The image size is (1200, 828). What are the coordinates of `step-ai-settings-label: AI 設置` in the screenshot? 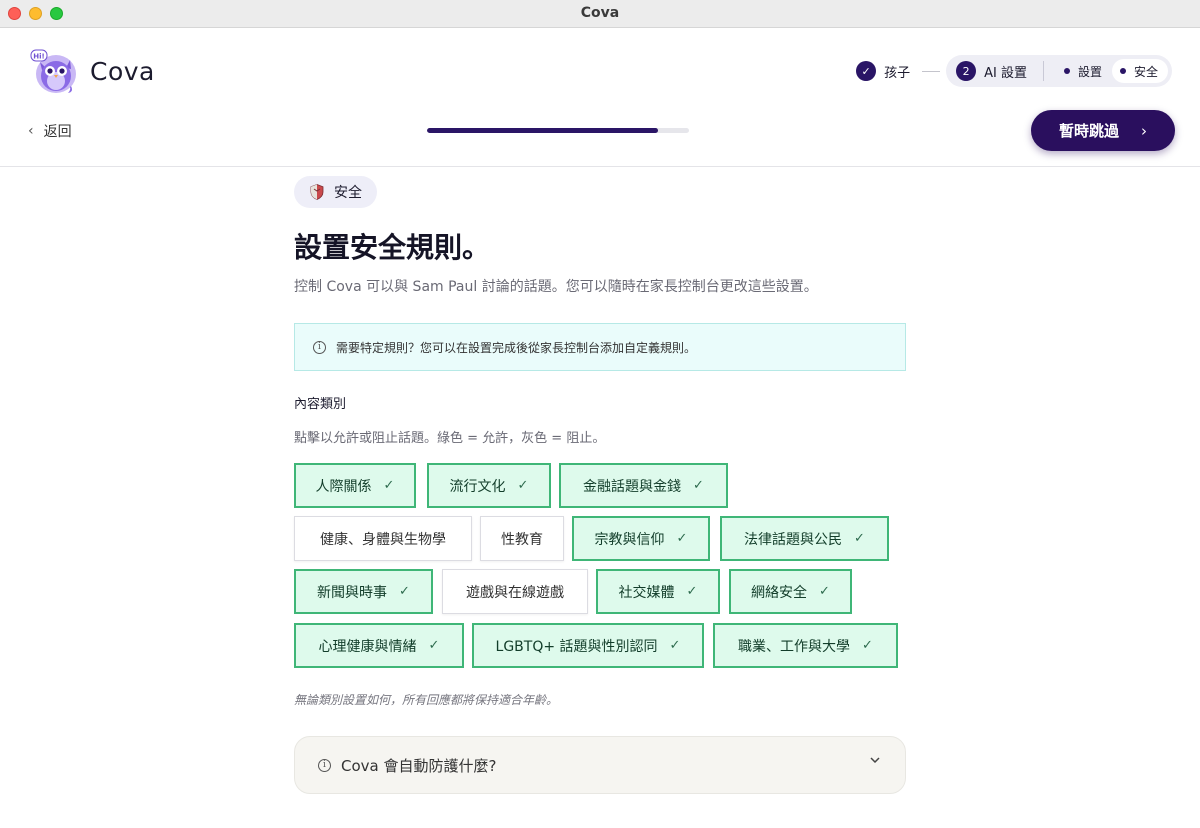 It's located at (1005, 73).